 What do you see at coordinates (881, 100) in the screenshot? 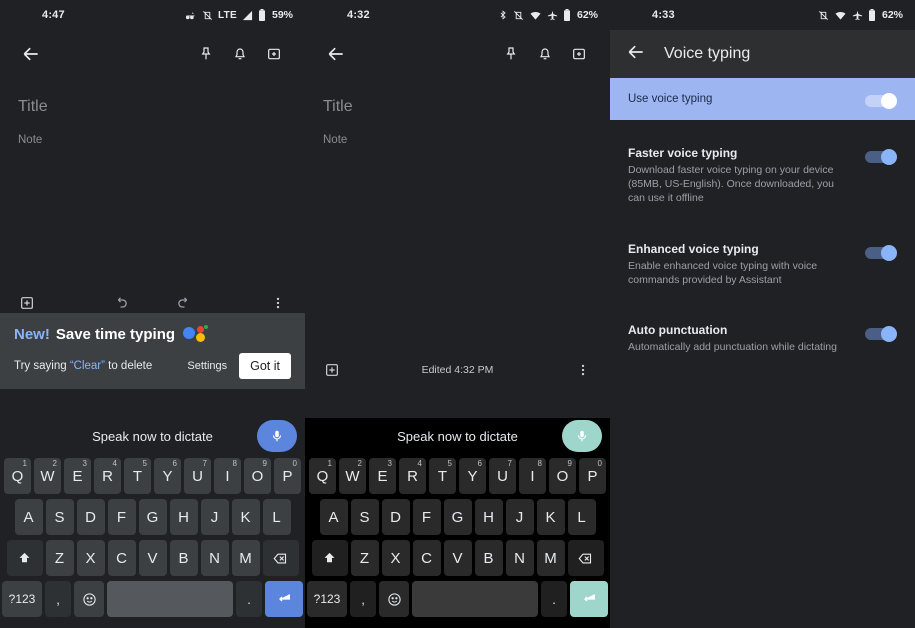
I see `use-voice-typing-toggle` at bounding box center [881, 100].